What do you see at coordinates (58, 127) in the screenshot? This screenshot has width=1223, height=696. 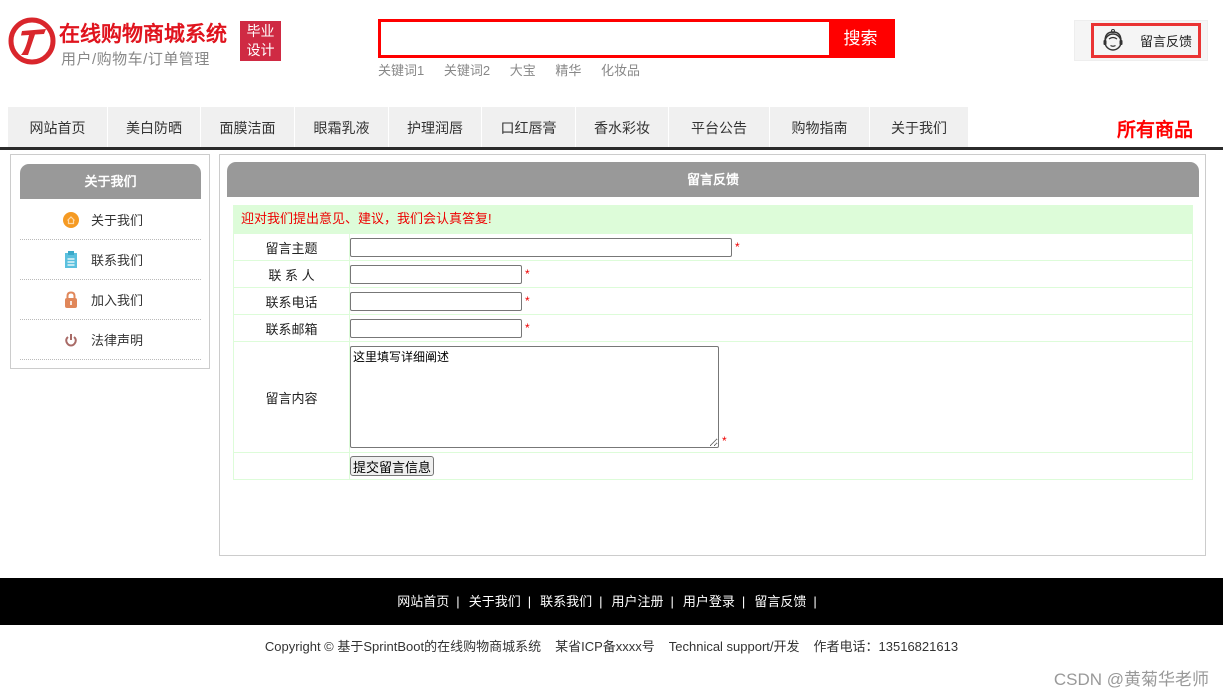 I see `nav-item-home: 网站首页` at bounding box center [58, 127].